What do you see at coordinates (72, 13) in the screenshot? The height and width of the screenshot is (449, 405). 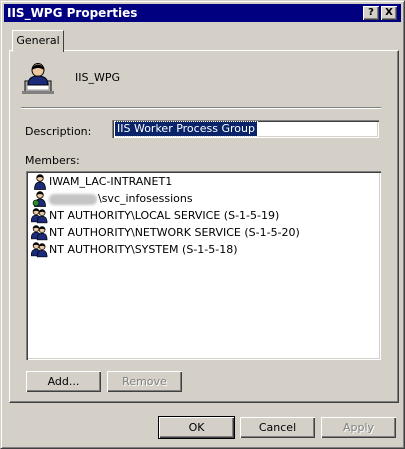 I see `window-title: IIS_WPG Properties` at bounding box center [72, 13].